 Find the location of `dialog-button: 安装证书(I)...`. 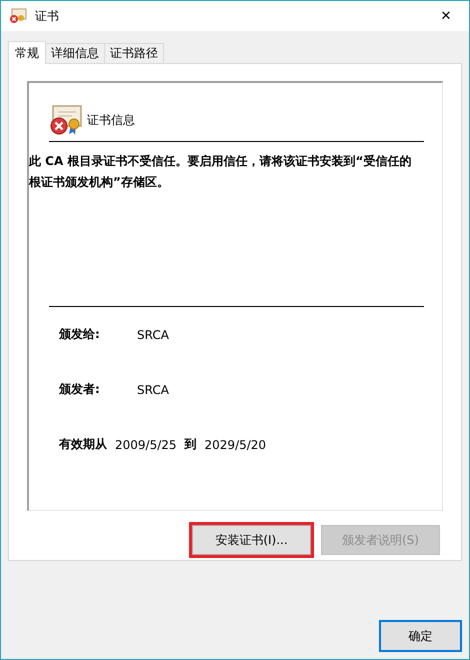

dialog-button: 安装证书(I)... is located at coordinates (251, 540).